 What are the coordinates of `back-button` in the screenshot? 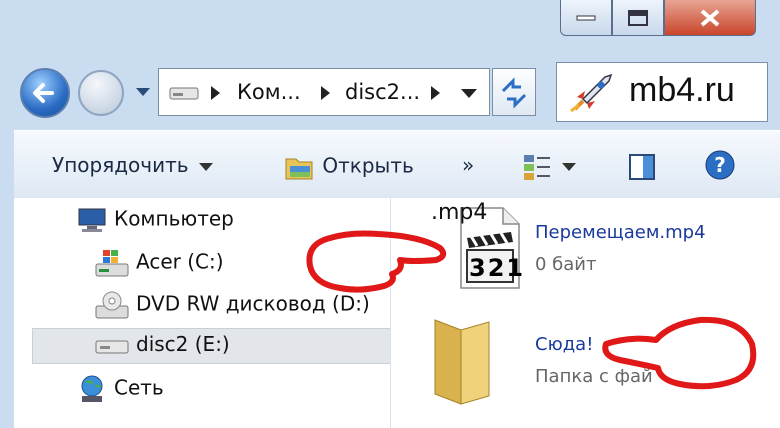 It's located at (45, 93).